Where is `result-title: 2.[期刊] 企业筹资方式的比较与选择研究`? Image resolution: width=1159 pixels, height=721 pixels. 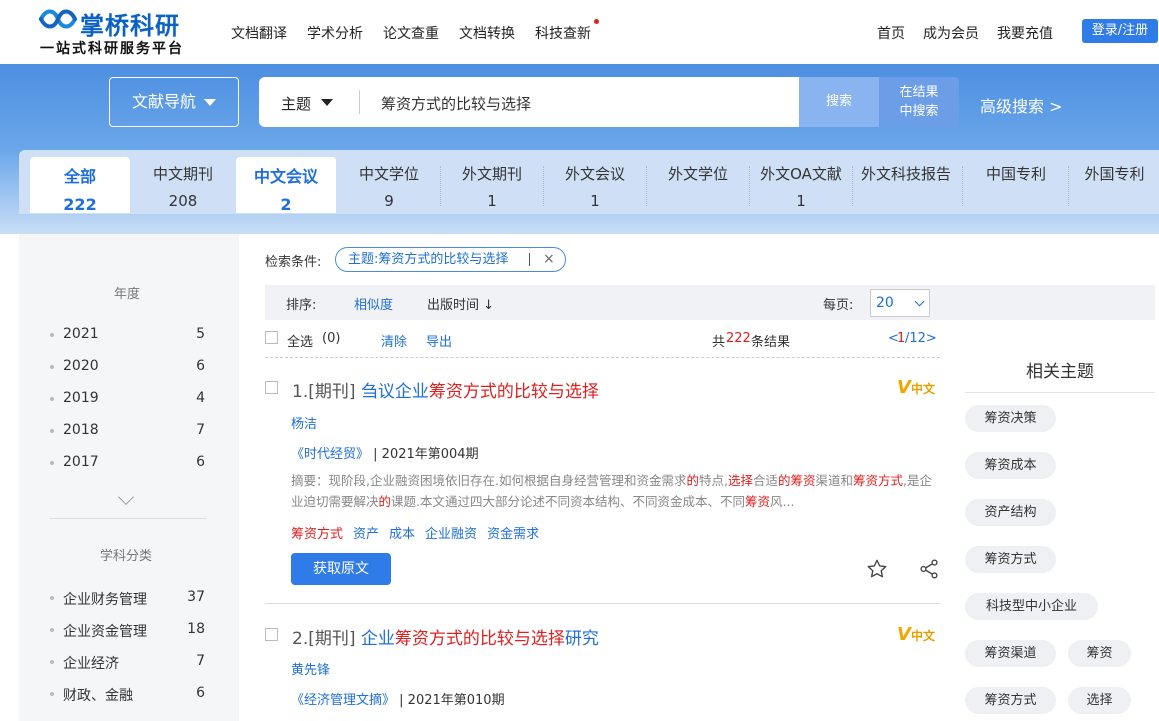
result-title: 2.[期刊] 企业筹资方式的比较与选择研究 is located at coordinates (445, 636).